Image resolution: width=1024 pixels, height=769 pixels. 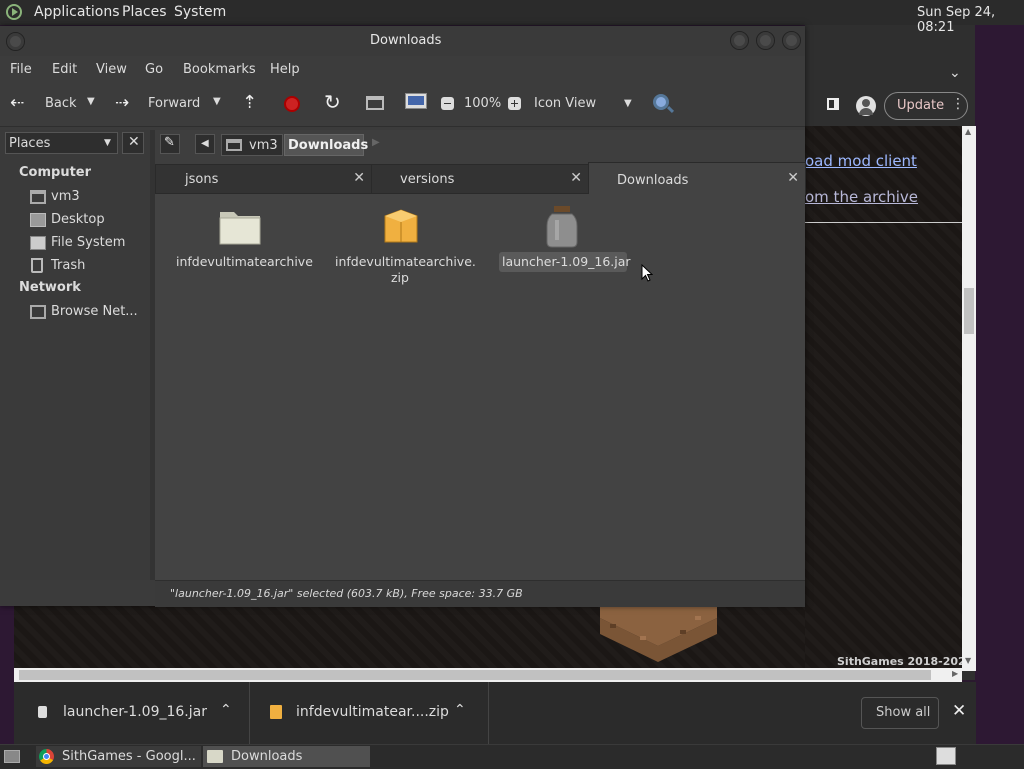 I want to click on sidebar-item-desktop: Desktop, so click(x=88, y=220).